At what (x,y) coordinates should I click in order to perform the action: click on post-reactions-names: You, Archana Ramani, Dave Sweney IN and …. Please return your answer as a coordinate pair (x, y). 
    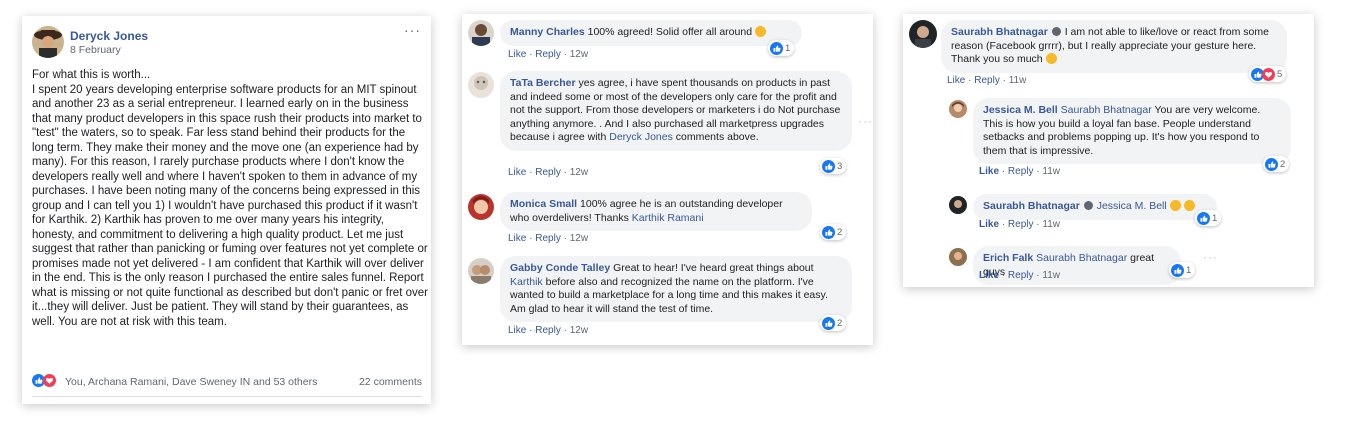
    Looking at the image, I should click on (191, 382).